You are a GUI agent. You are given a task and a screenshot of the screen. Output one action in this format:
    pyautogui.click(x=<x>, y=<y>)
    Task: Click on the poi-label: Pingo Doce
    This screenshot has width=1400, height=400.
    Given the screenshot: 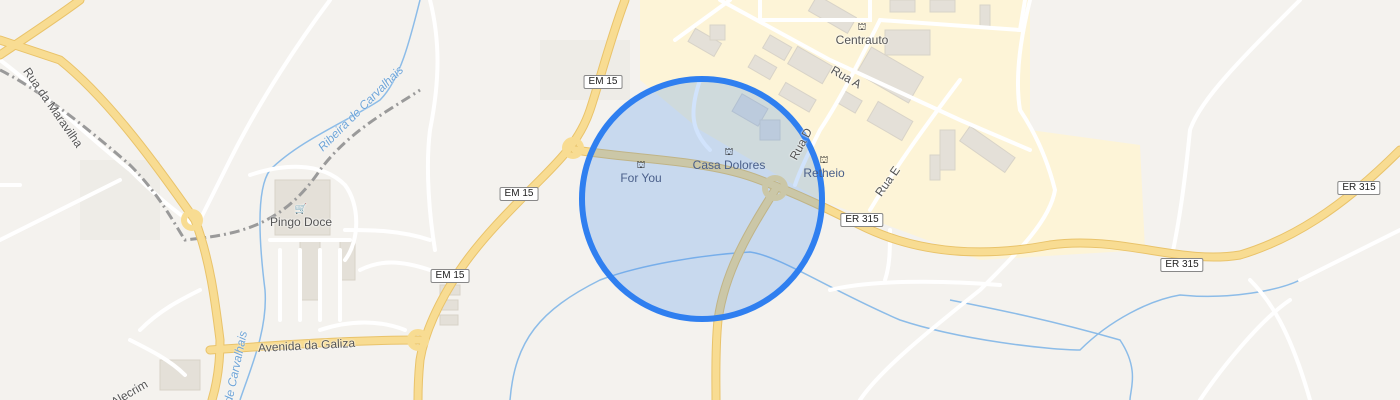 What is the action you would take?
    pyautogui.click(x=301, y=222)
    